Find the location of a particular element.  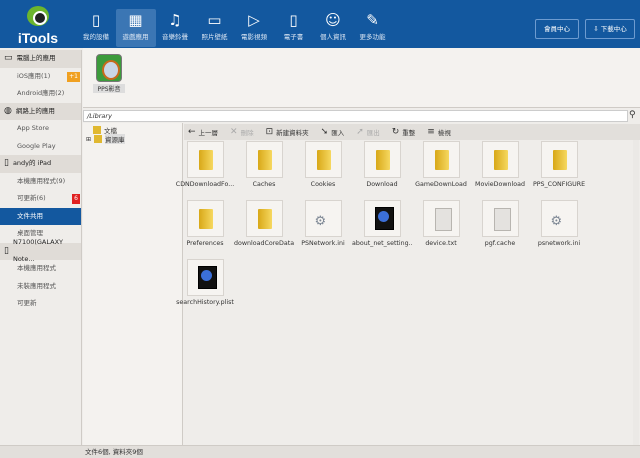

scrollbar is located at coordinates (636, 292).